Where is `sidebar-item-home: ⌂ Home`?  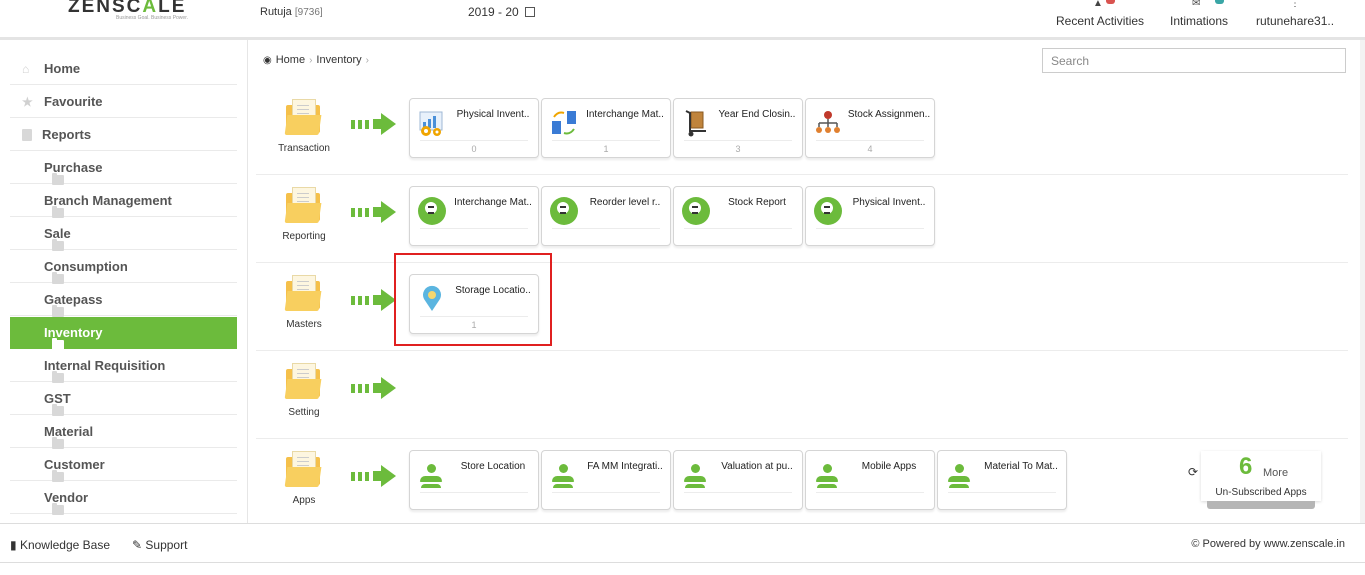 sidebar-item-home: ⌂ Home is located at coordinates (123, 69).